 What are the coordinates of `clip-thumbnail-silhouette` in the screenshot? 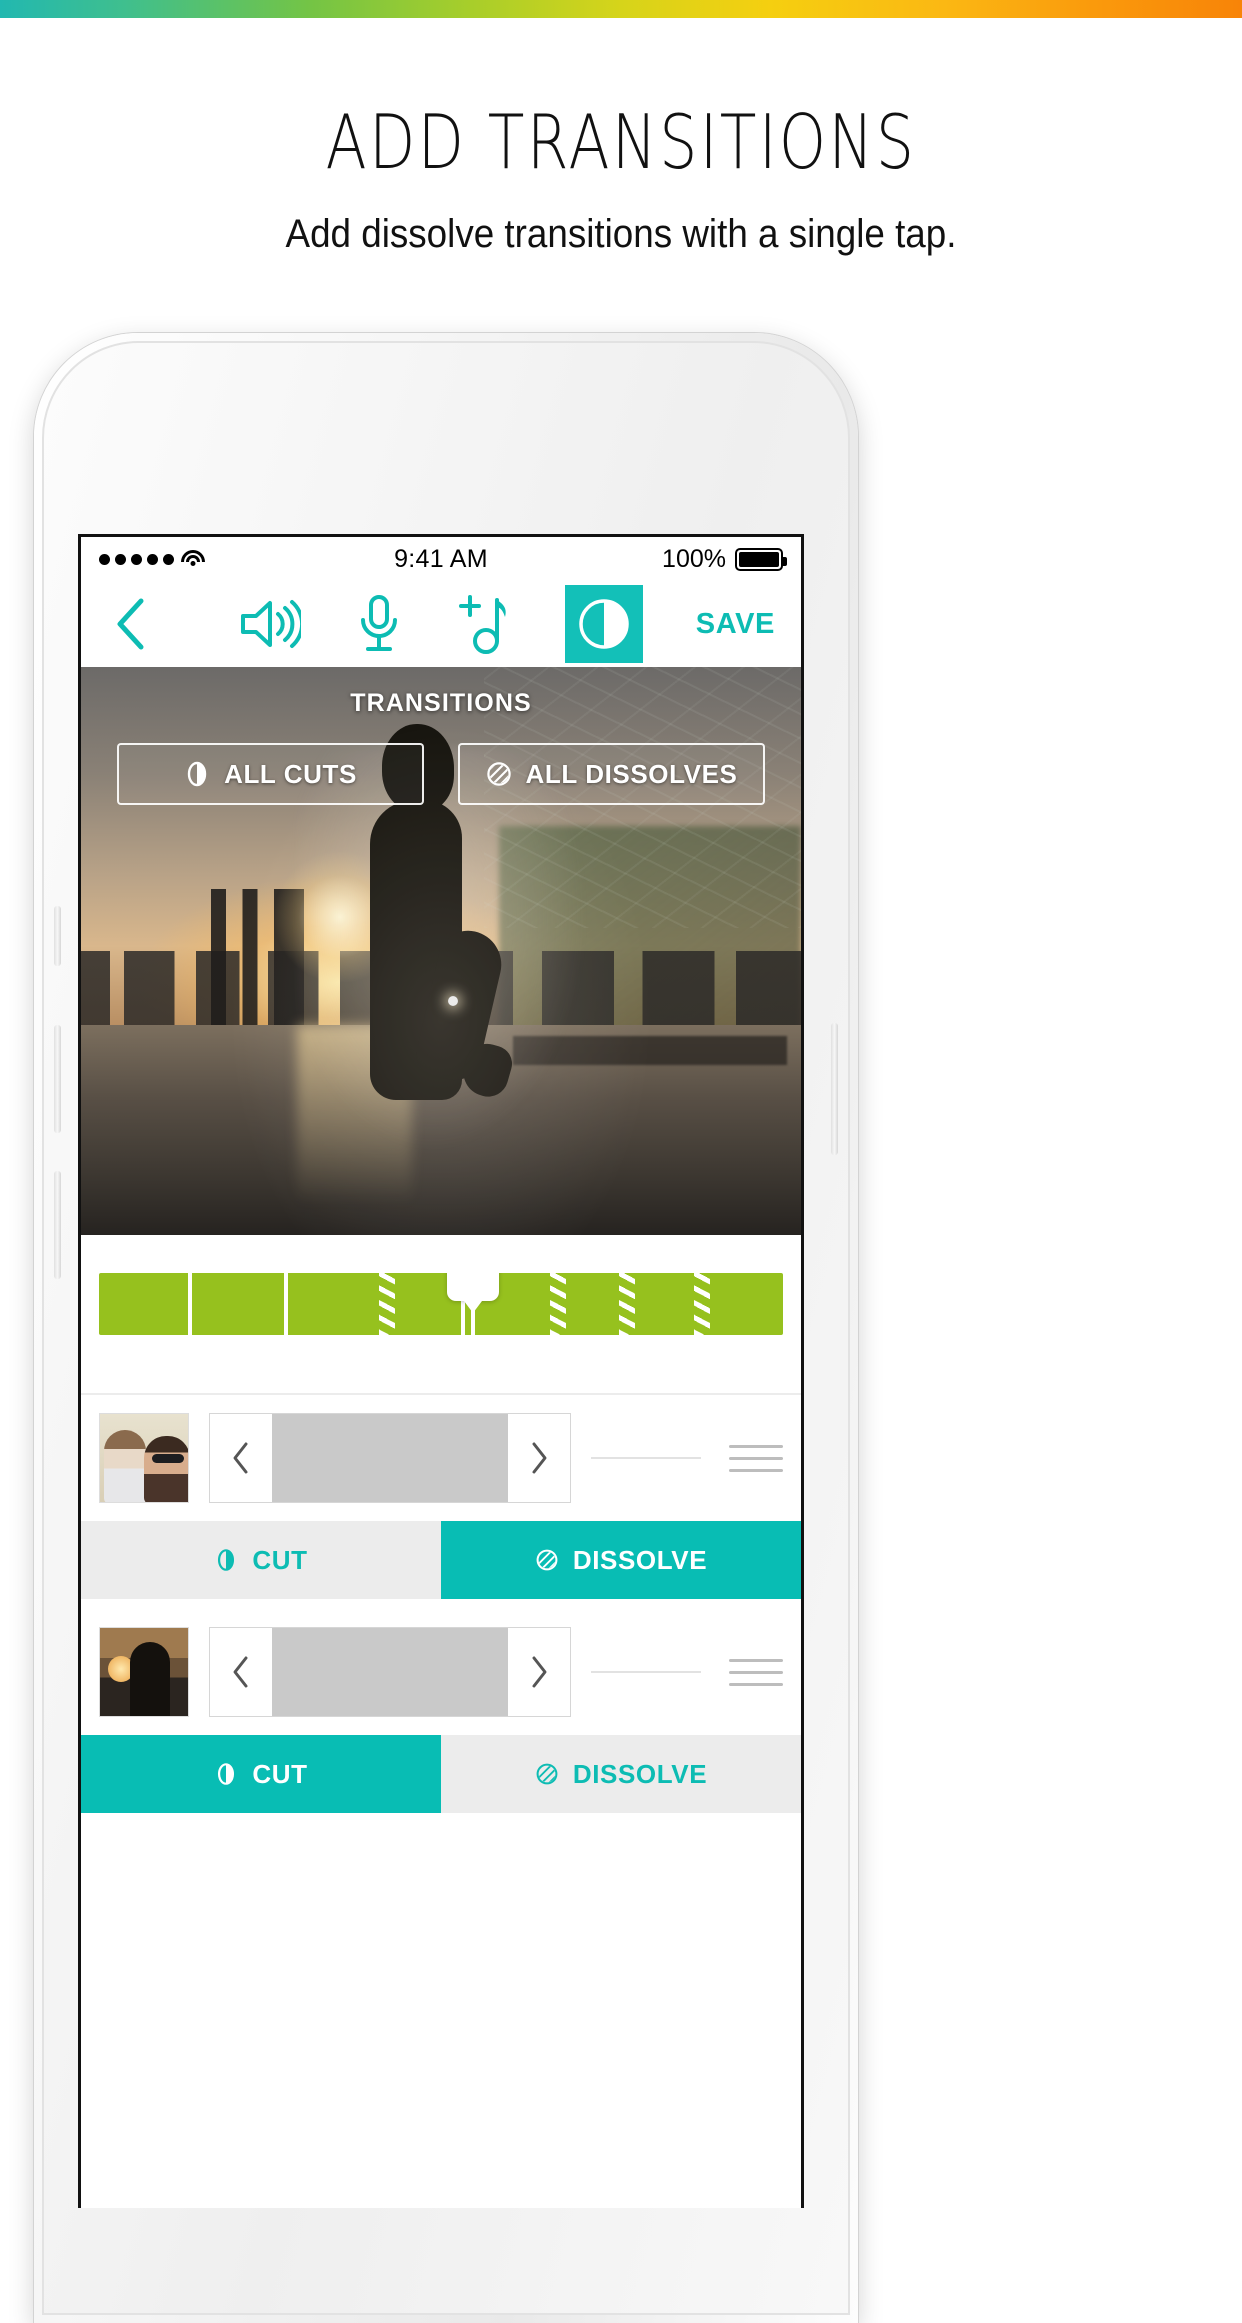 It's located at (144, 1672).